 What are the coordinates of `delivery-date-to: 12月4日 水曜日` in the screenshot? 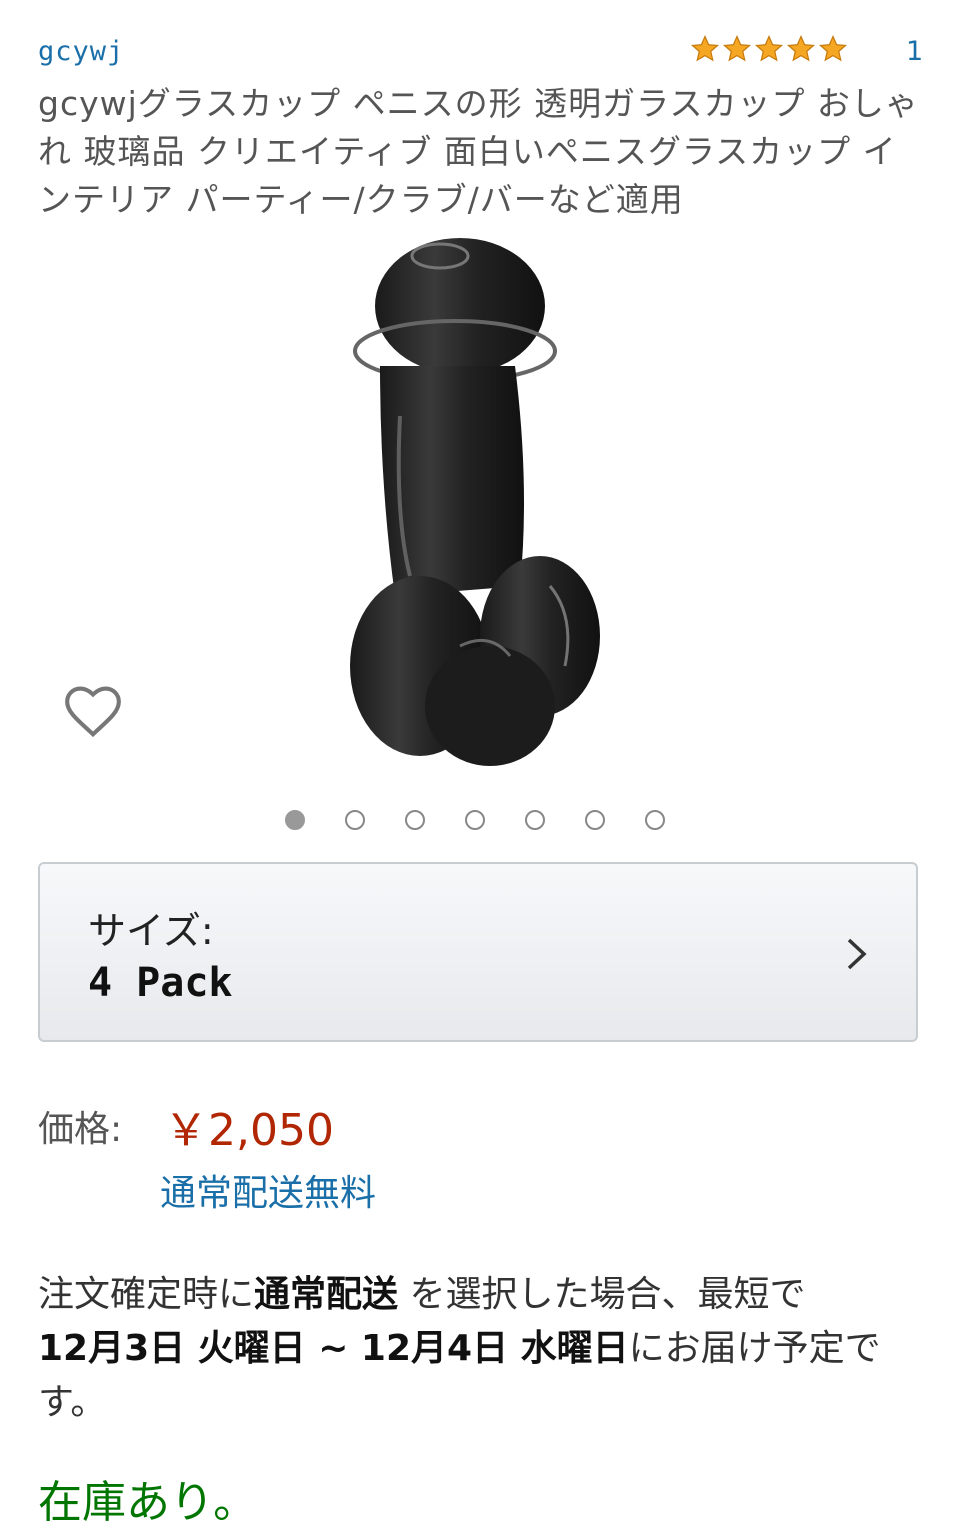 It's located at (494, 1348).